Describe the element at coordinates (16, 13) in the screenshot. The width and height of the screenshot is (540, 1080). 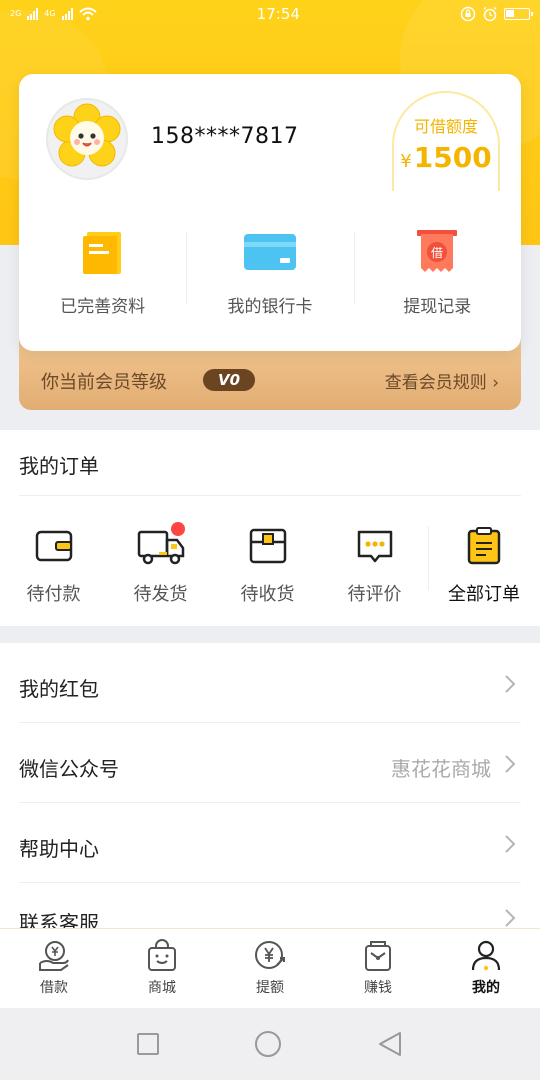
I see `network-label-2g: 2G` at that location.